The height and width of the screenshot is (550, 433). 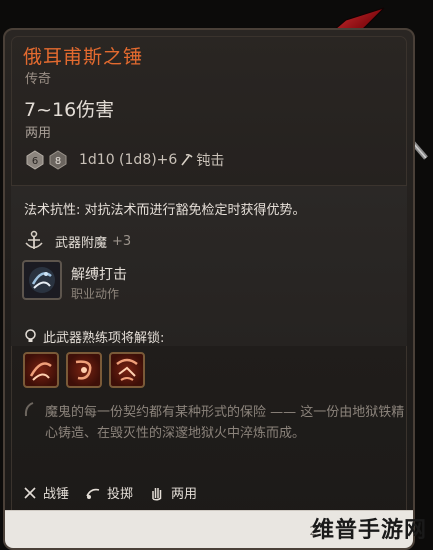 I want to click on tag-warhammer-label: 战锤, so click(x=56, y=494).